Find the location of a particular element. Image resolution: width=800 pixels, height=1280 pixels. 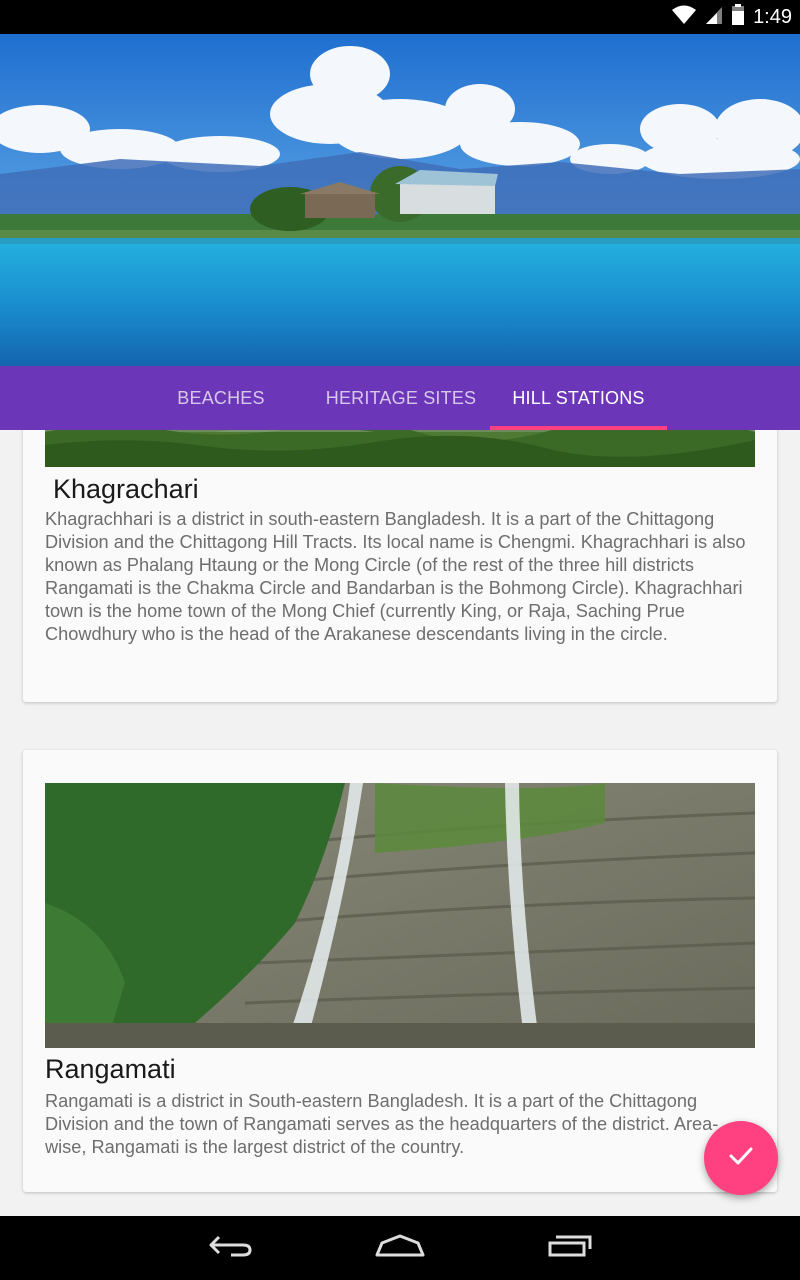

tab-heritage-sites: HERITAGE SITES is located at coordinates (401, 398).